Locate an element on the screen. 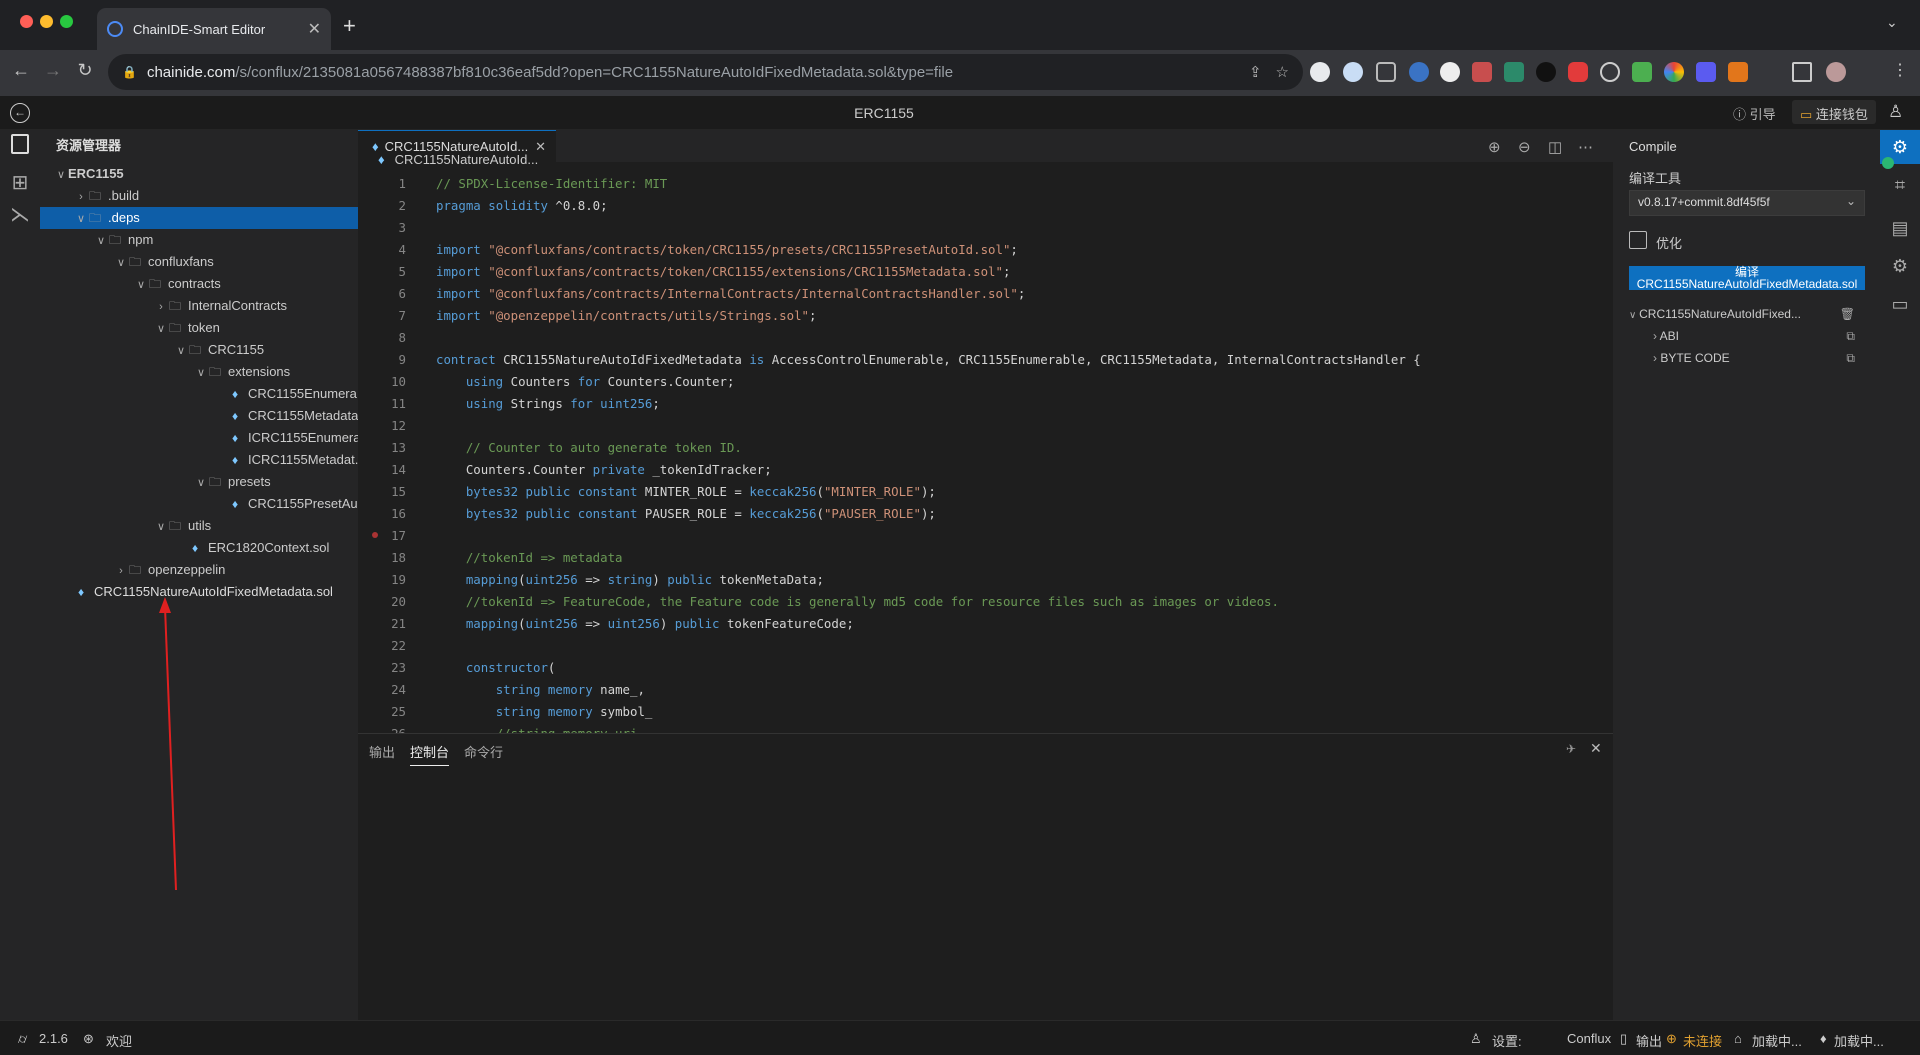 This screenshot has height=1055, width=1920. tab-search-icon: ⌄ is located at coordinates (1892, 22).